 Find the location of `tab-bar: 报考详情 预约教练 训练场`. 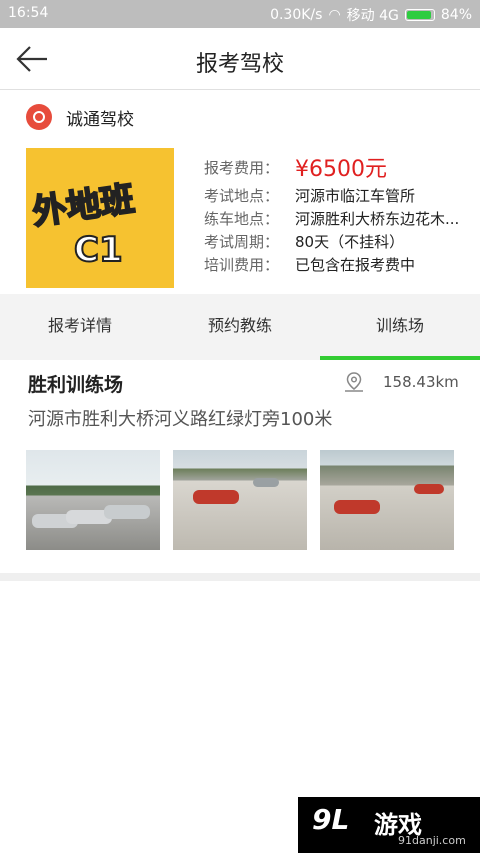

tab-bar: 报考详情 预约教练 训练场 is located at coordinates (240, 327).